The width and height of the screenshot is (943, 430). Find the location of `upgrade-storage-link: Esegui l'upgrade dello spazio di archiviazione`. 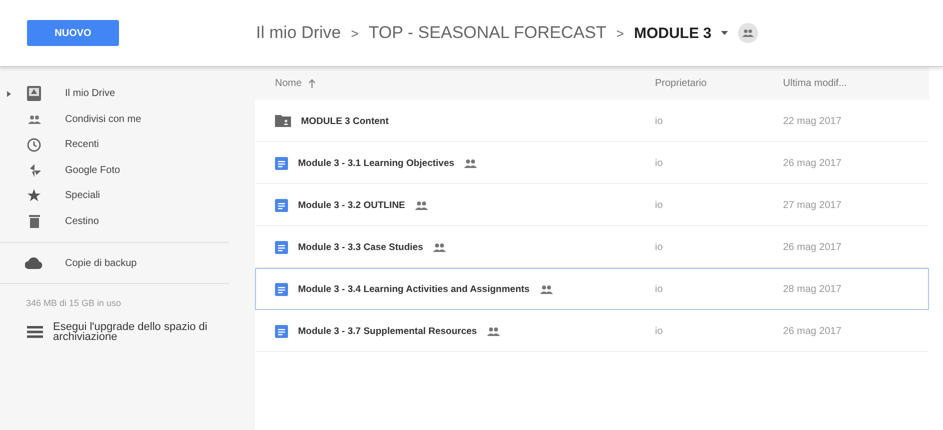

upgrade-storage-link: Esegui l'upgrade dello spazio di archiviazione is located at coordinates (143, 332).